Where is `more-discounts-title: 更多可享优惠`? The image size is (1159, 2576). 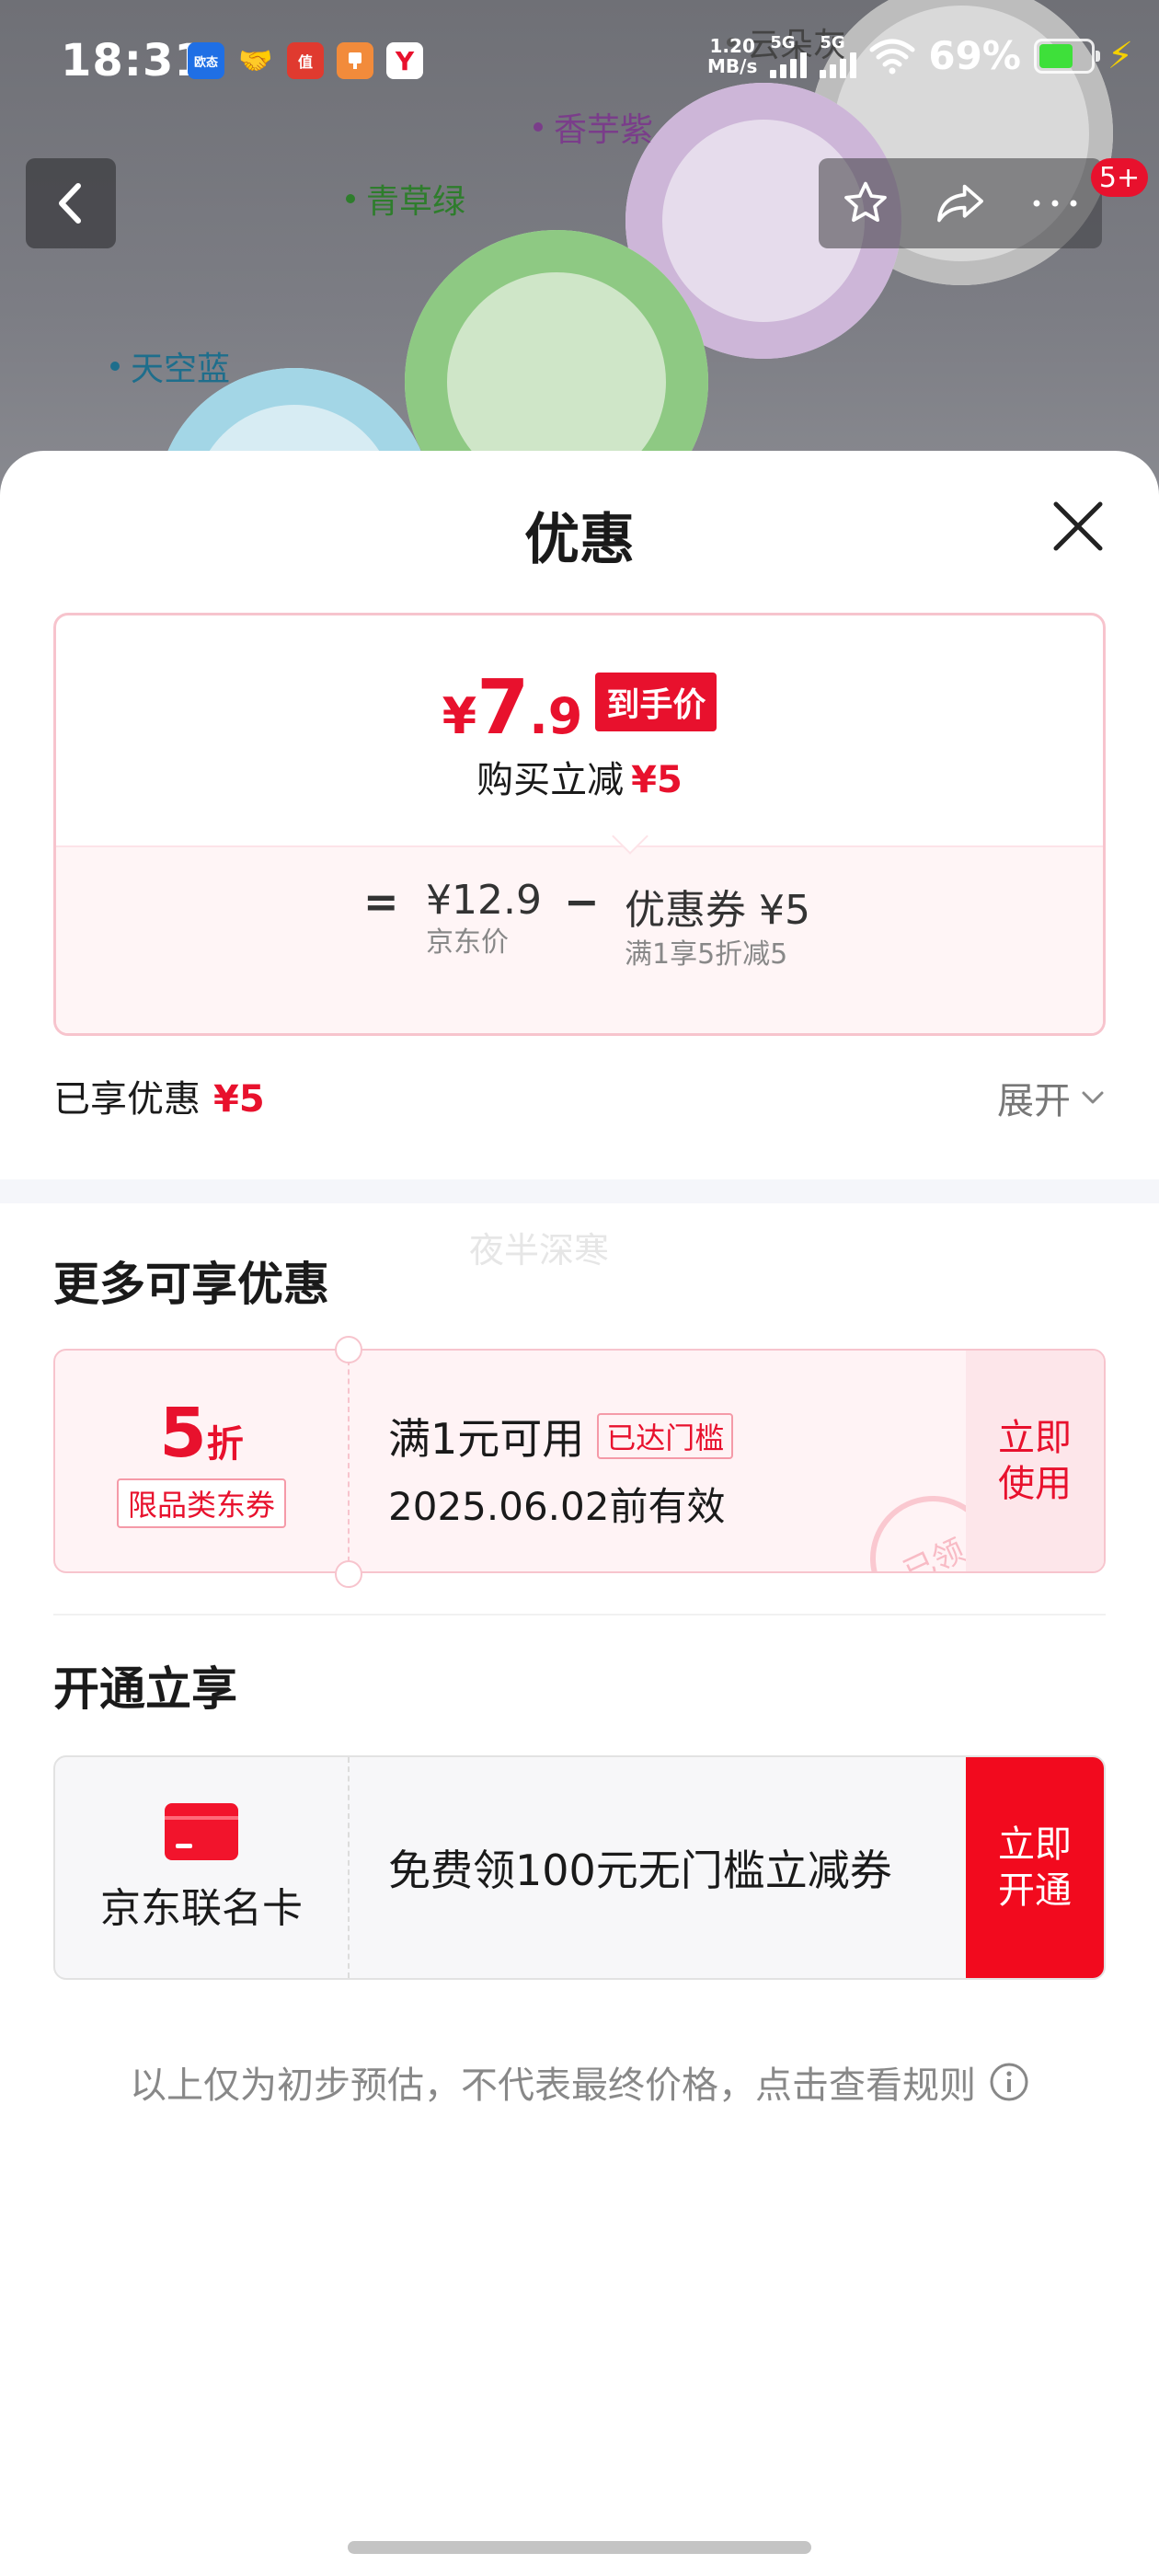
more-discounts-title: 更多可享优惠 is located at coordinates (191, 1284).